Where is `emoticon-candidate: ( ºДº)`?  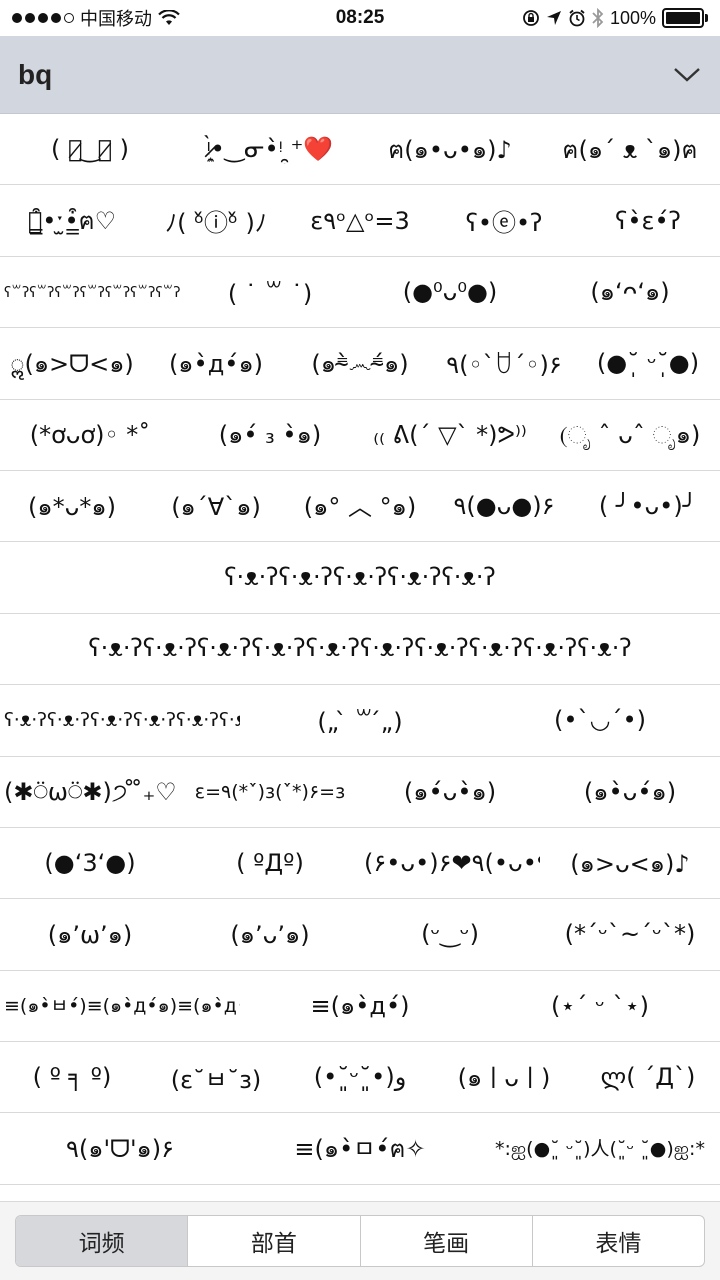
emoticon-candidate: ( ºДº) is located at coordinates (270, 863).